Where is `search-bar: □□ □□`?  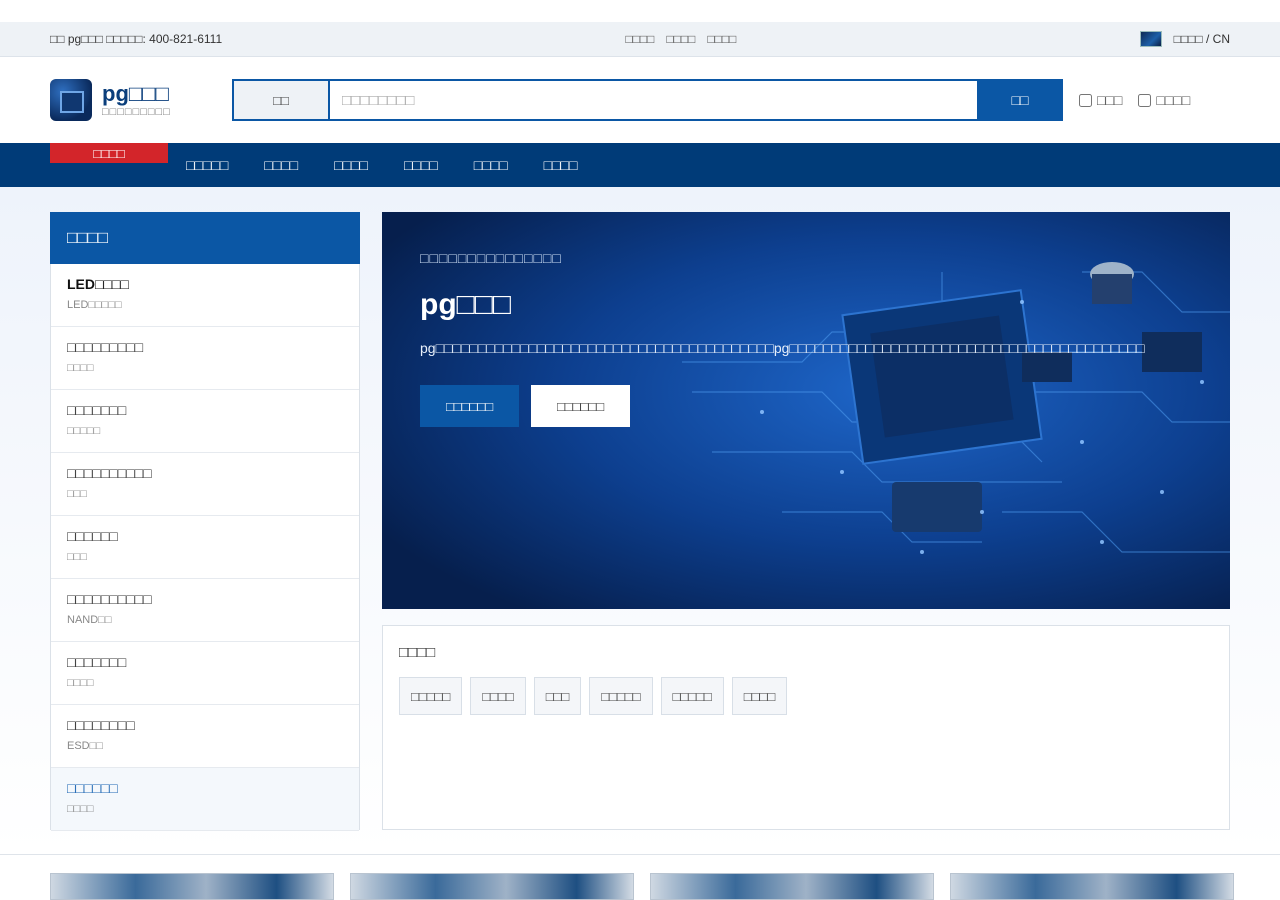
search-bar: □□ □□ is located at coordinates (647, 100).